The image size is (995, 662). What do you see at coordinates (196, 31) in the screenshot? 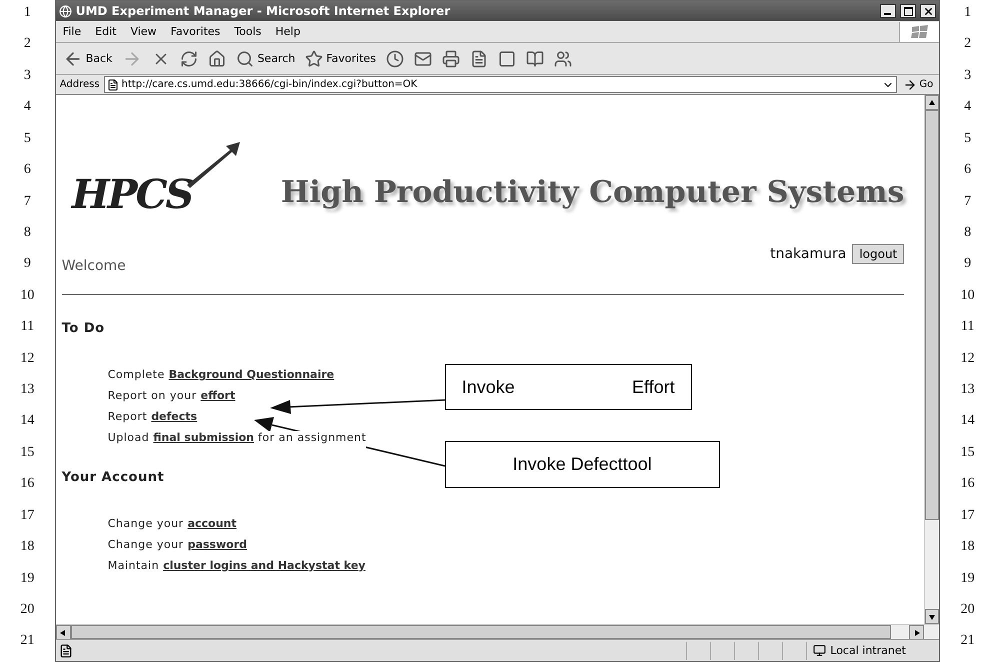
I see `menu-item: Favorites` at bounding box center [196, 31].